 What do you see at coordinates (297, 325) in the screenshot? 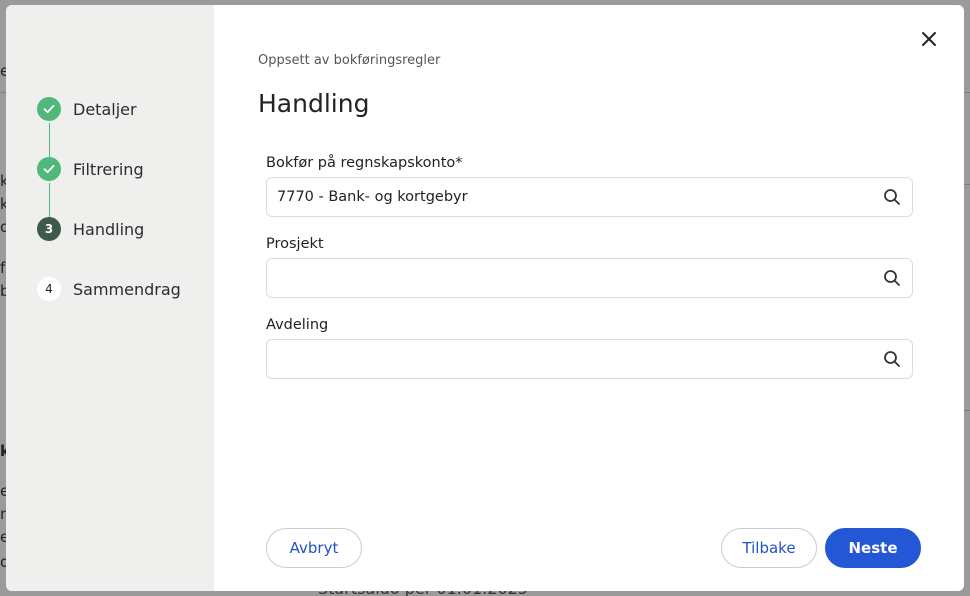
I see `department-label: Avdeling` at bounding box center [297, 325].